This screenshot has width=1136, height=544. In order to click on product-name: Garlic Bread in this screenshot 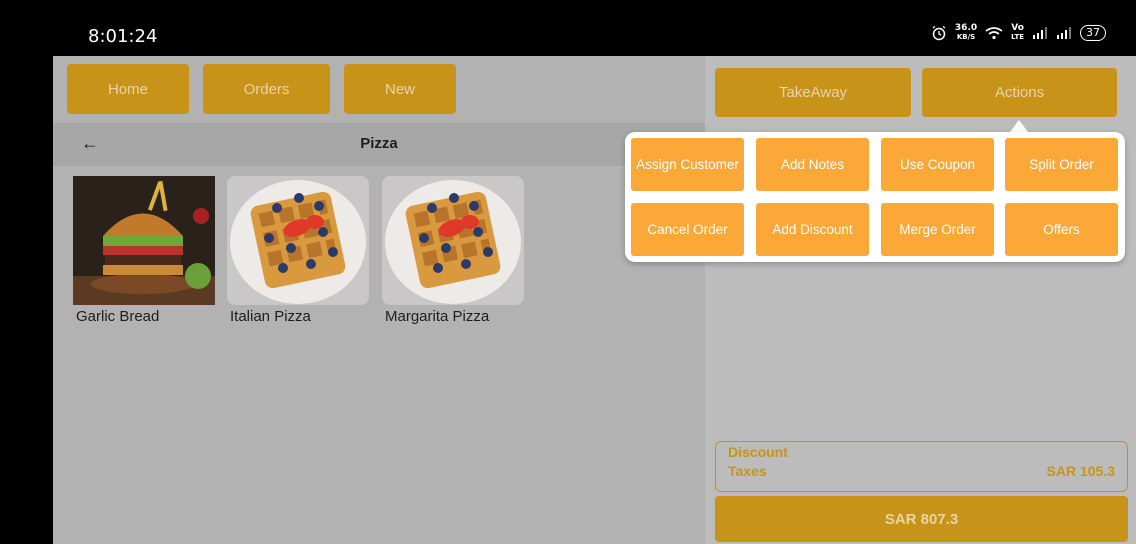, I will do `click(118, 316)`.